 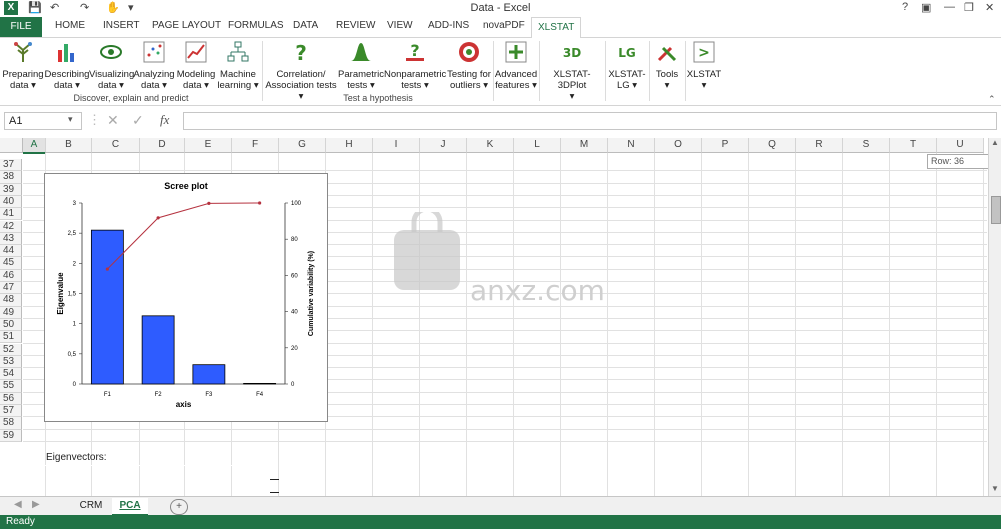 I want to click on tab-formulas: FORMULAS, so click(x=256, y=25).